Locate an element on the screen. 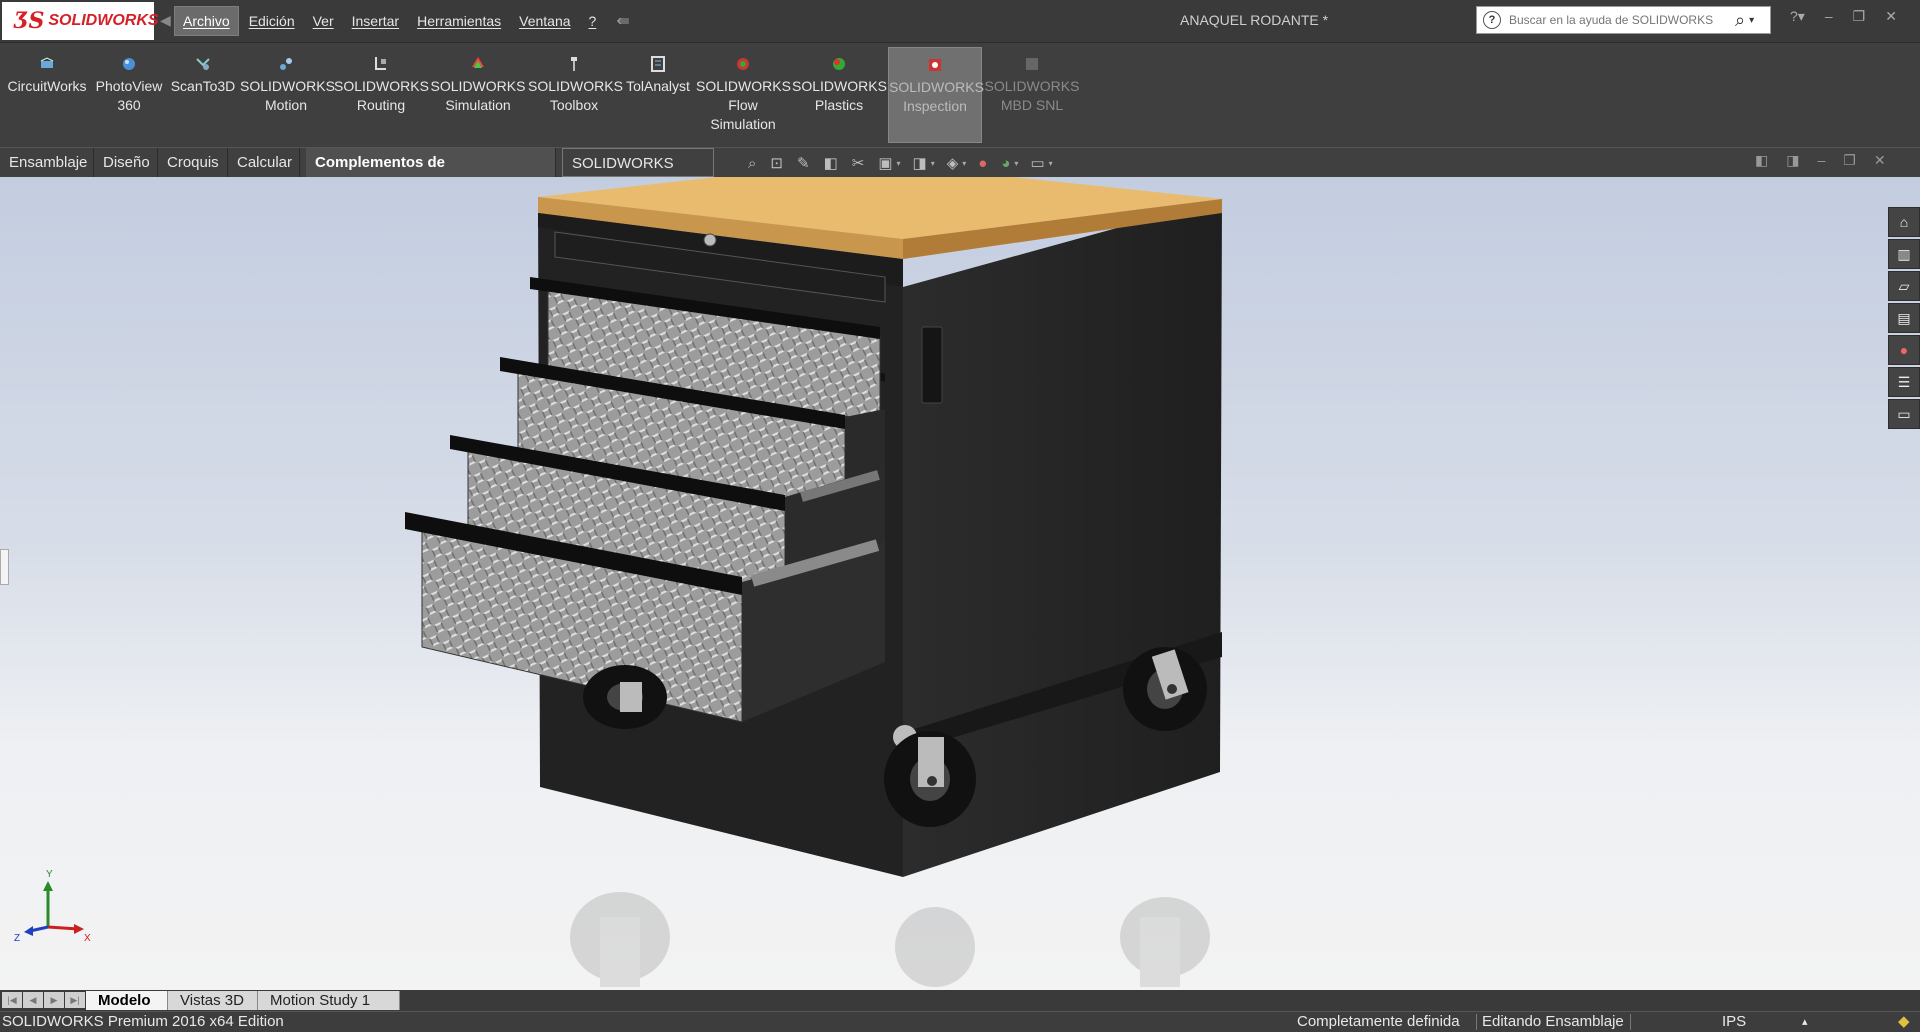 The height and width of the screenshot is (1032, 1920). cmd-routing: SOLIDWORKS Routing is located at coordinates (381, 95).